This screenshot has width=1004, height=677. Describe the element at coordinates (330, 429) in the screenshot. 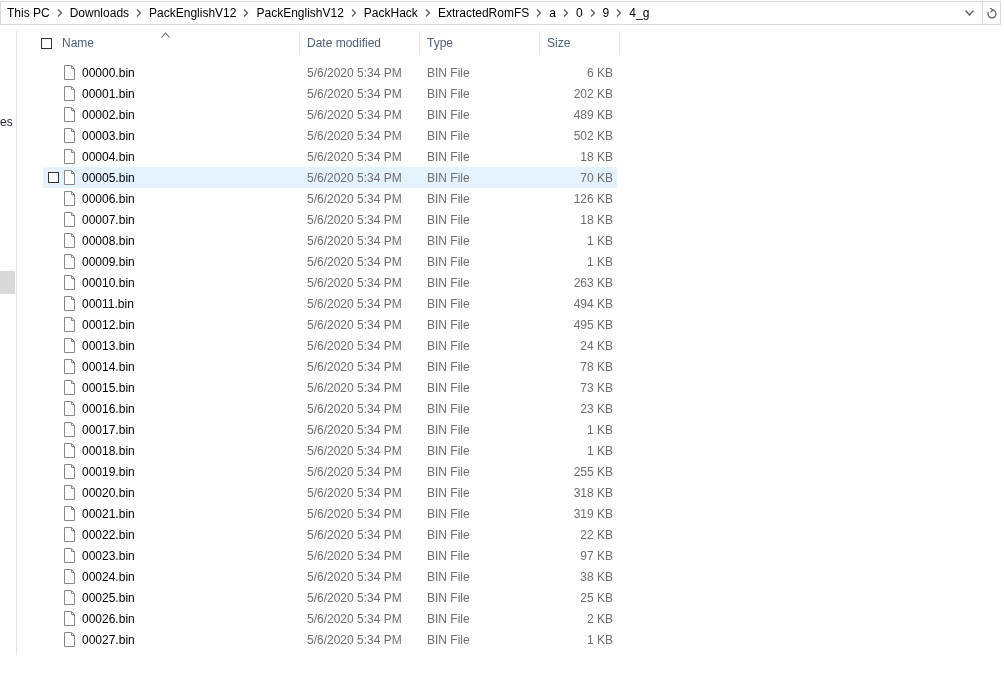

I see `file-row: 00017.bin 5/6/2020 5:34 PM BIN File 1 KB` at that location.